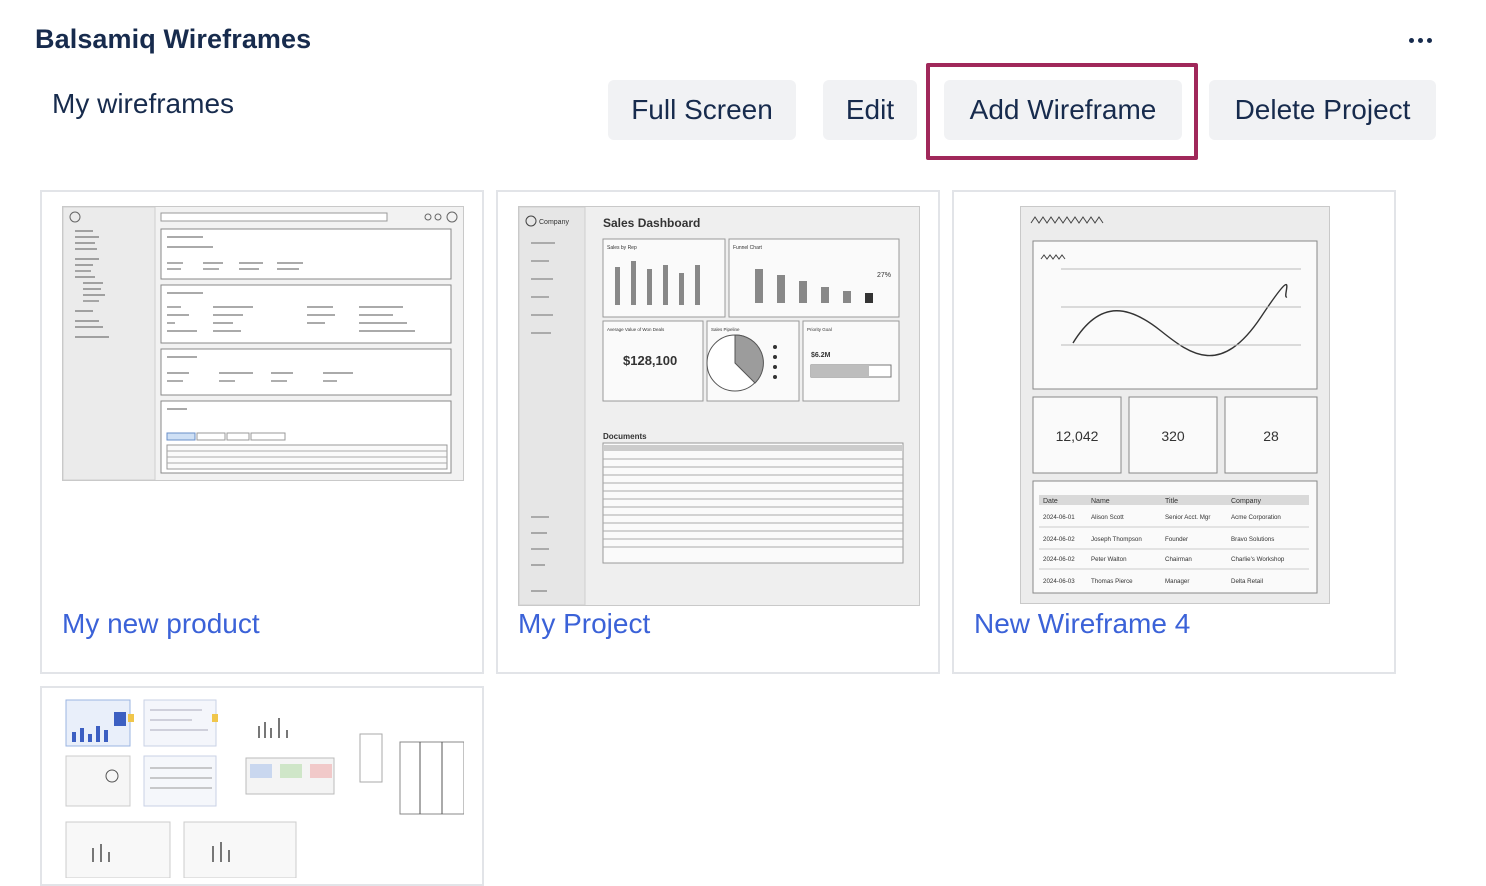  What do you see at coordinates (1187, 517) in the screenshot?
I see `preview-cell: Senior Acct. Mgr` at bounding box center [1187, 517].